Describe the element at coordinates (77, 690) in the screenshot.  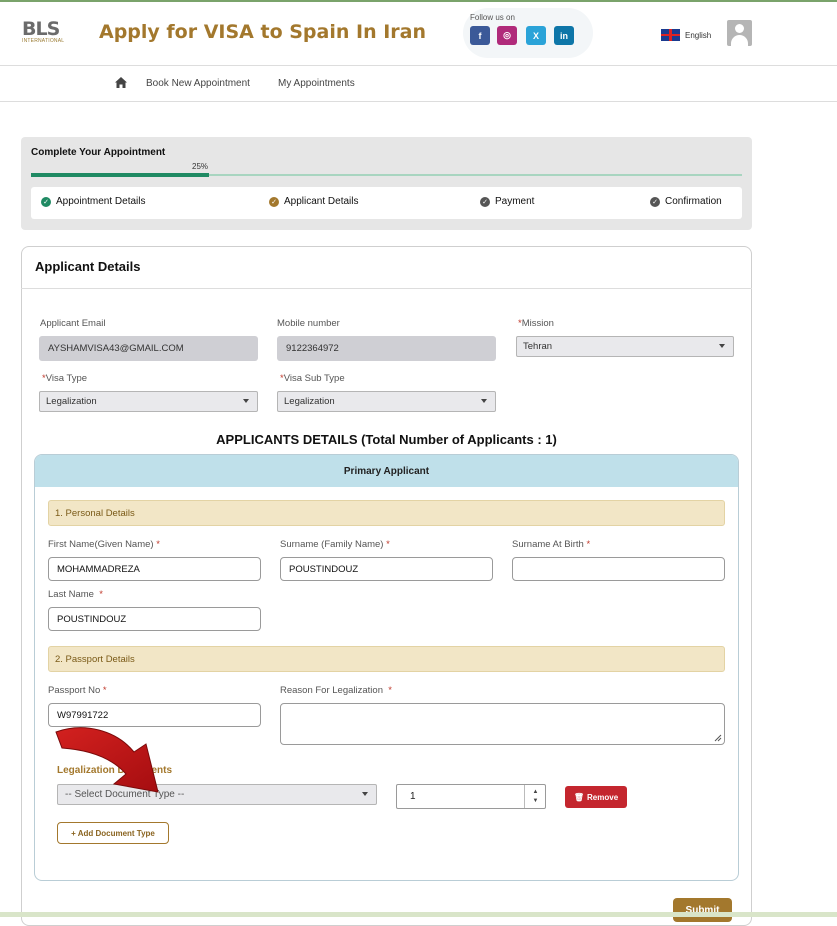
I see `passport-no-label: Passport No *` at that location.